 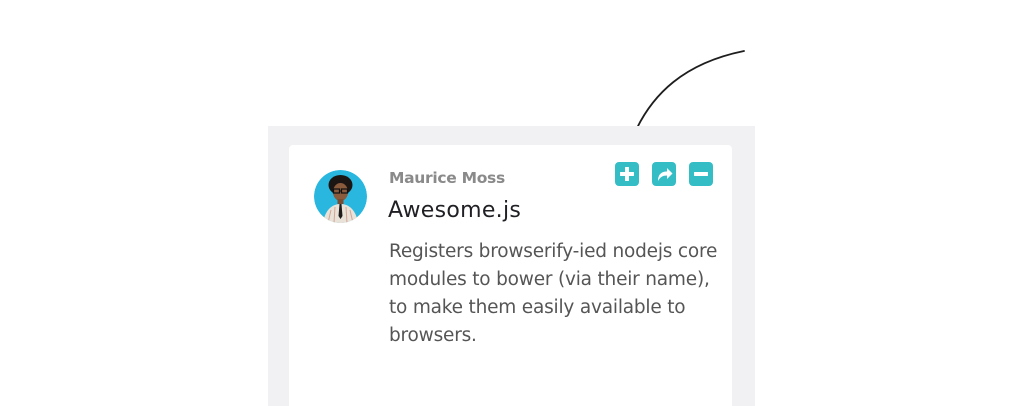 I want to click on avatar, so click(x=340, y=196).